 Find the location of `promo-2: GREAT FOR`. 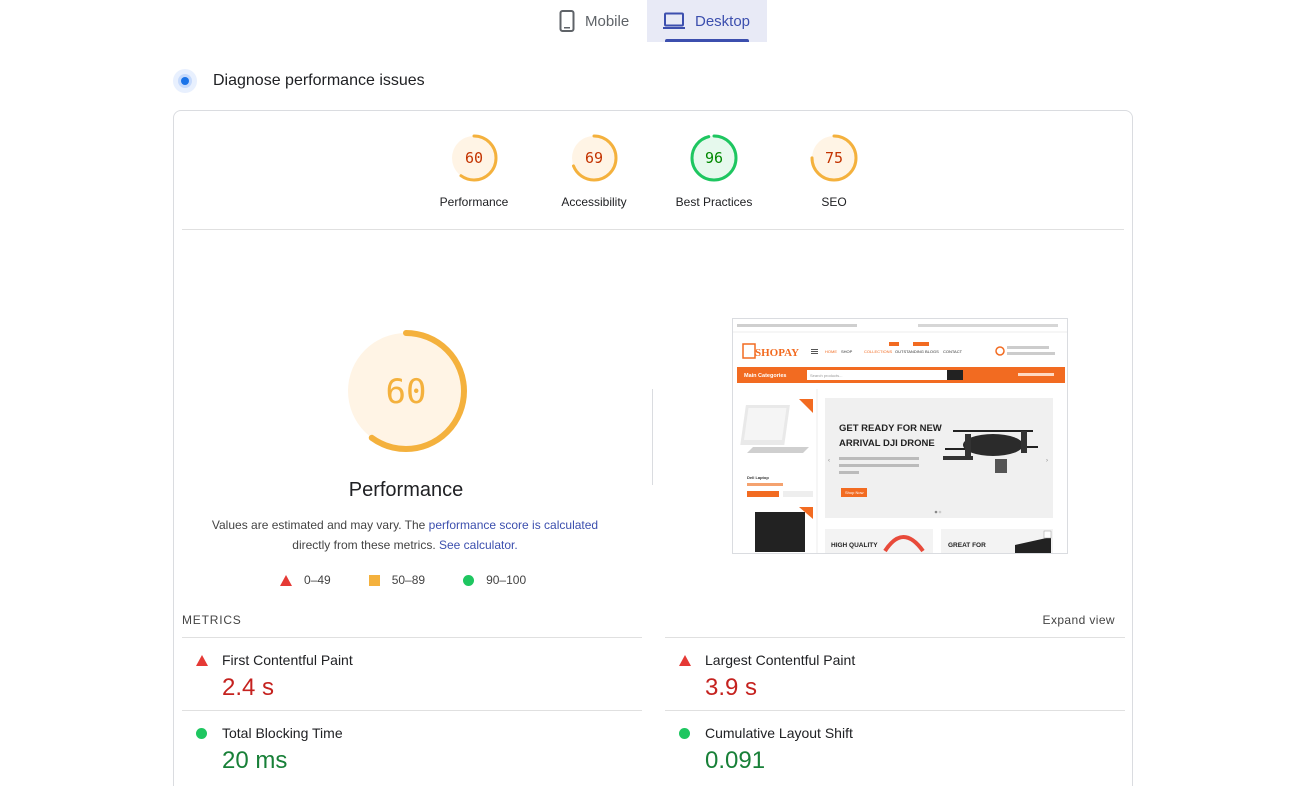

promo-2: GREAT FOR is located at coordinates (967, 545).